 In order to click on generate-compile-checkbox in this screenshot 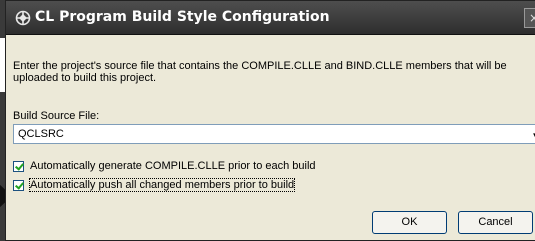, I will do `click(18, 166)`.